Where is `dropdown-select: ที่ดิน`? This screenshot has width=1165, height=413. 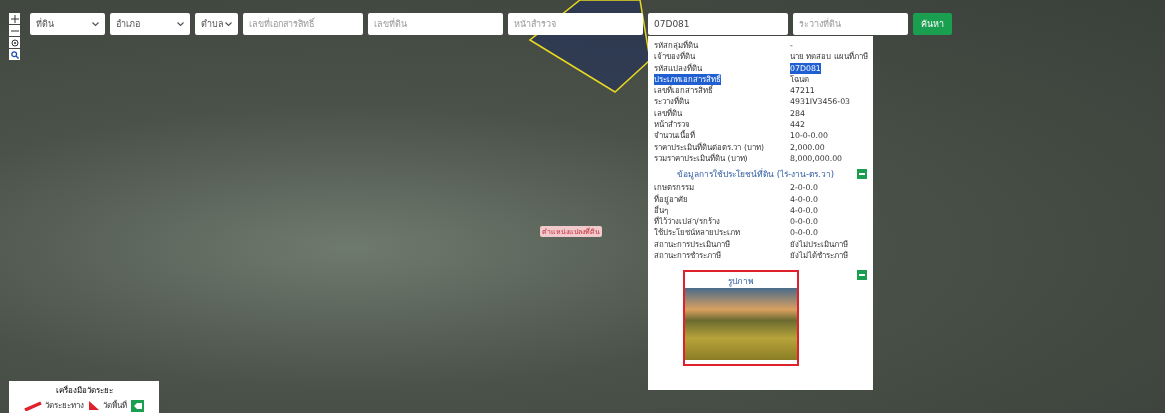 dropdown-select: ที่ดิน is located at coordinates (67, 24).